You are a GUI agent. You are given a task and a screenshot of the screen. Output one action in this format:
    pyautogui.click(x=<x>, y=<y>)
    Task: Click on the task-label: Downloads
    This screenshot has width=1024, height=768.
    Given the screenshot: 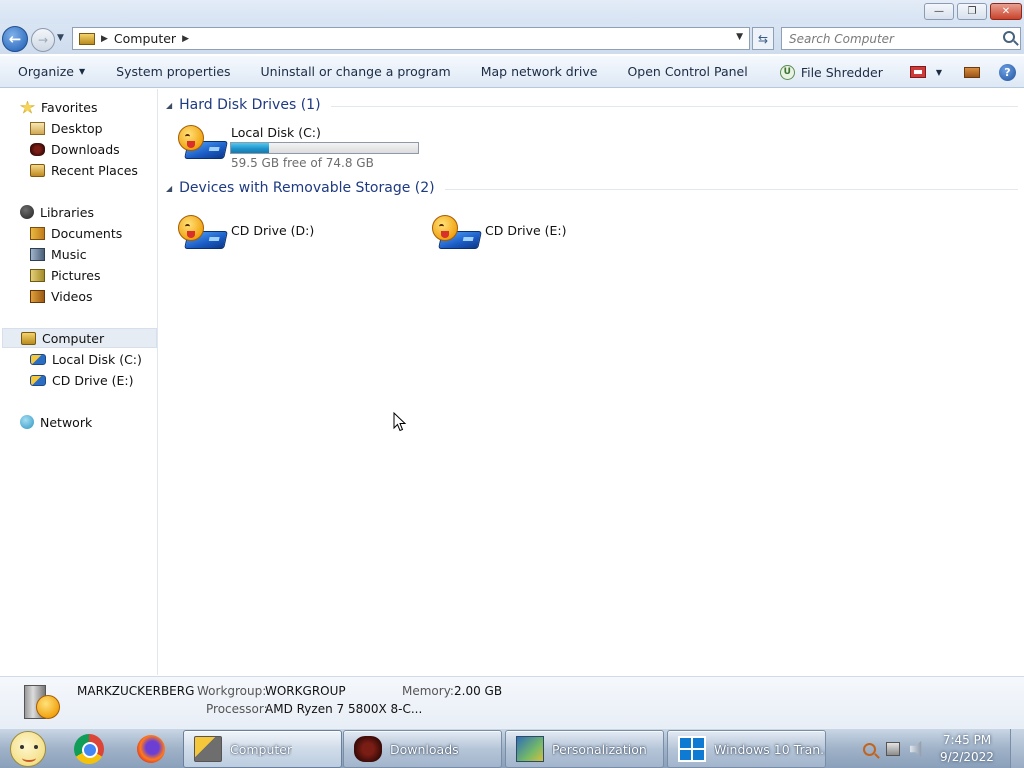 What is the action you would take?
    pyautogui.click(x=424, y=749)
    